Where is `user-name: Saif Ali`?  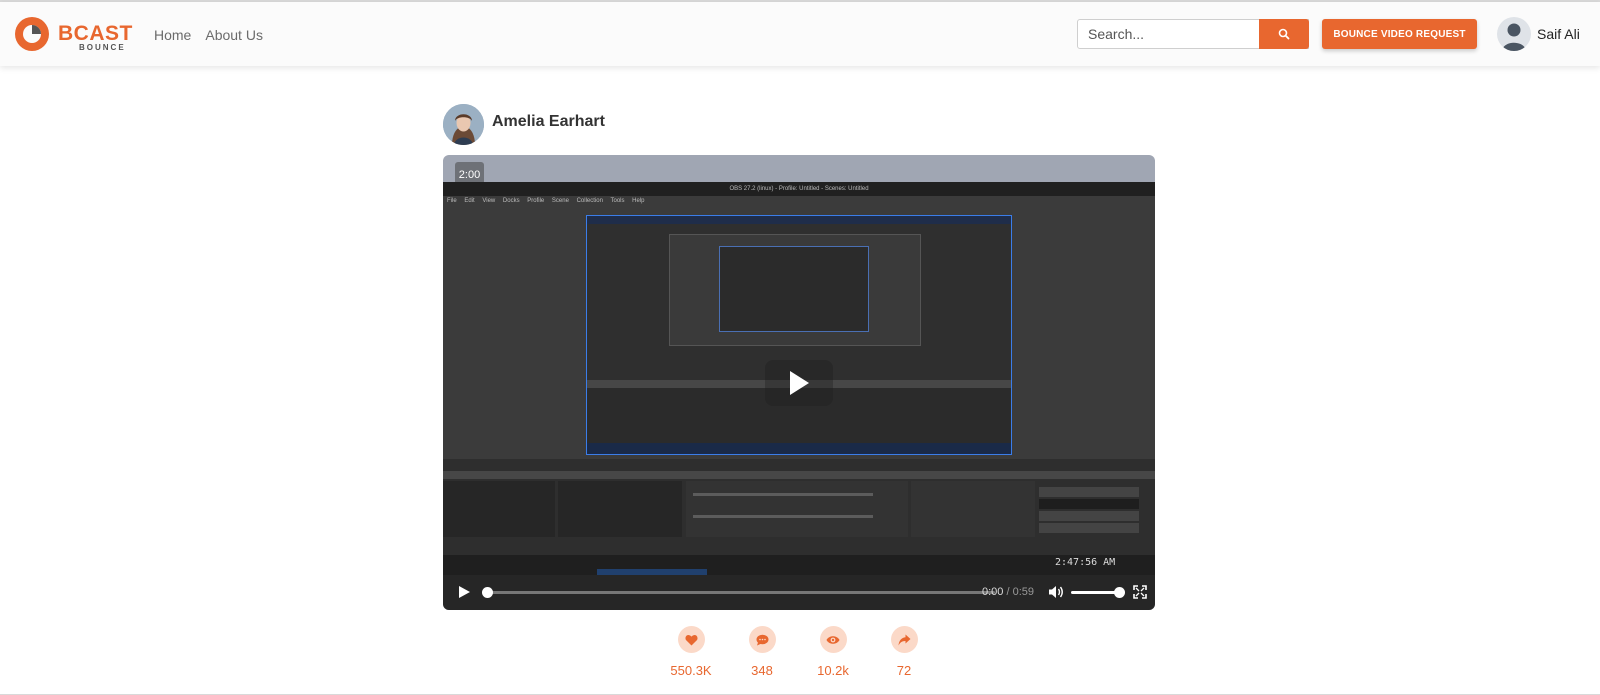
user-name: Saif Ali is located at coordinates (1558, 34).